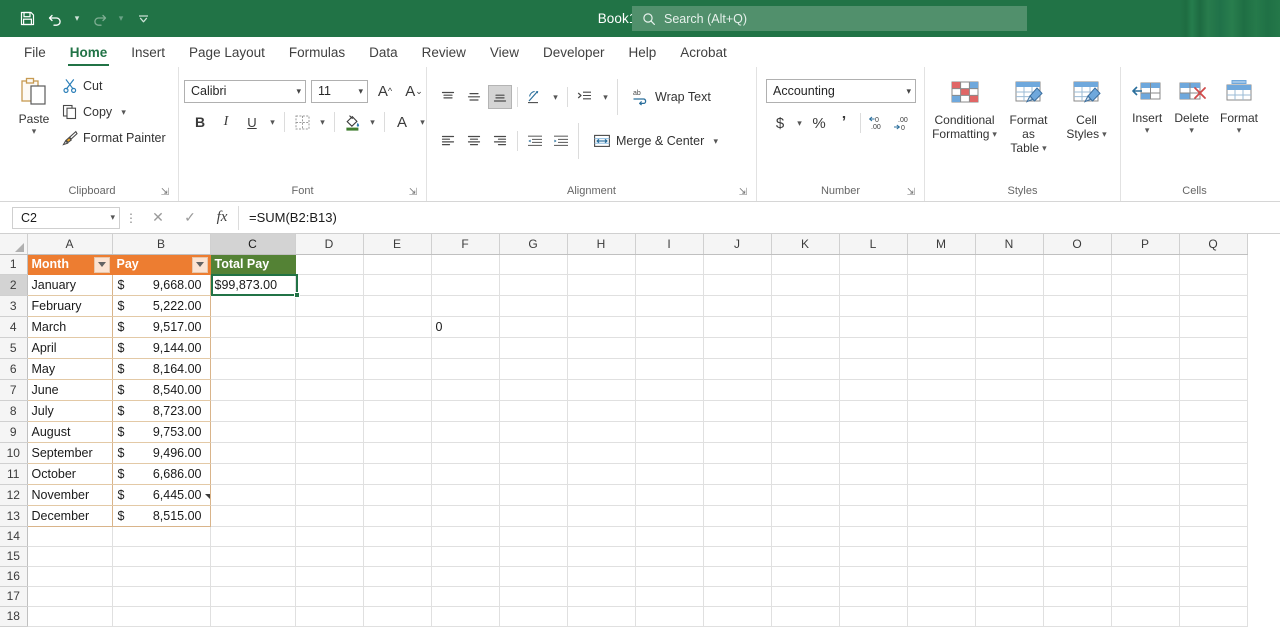  I want to click on cell-e9, so click(397, 432).